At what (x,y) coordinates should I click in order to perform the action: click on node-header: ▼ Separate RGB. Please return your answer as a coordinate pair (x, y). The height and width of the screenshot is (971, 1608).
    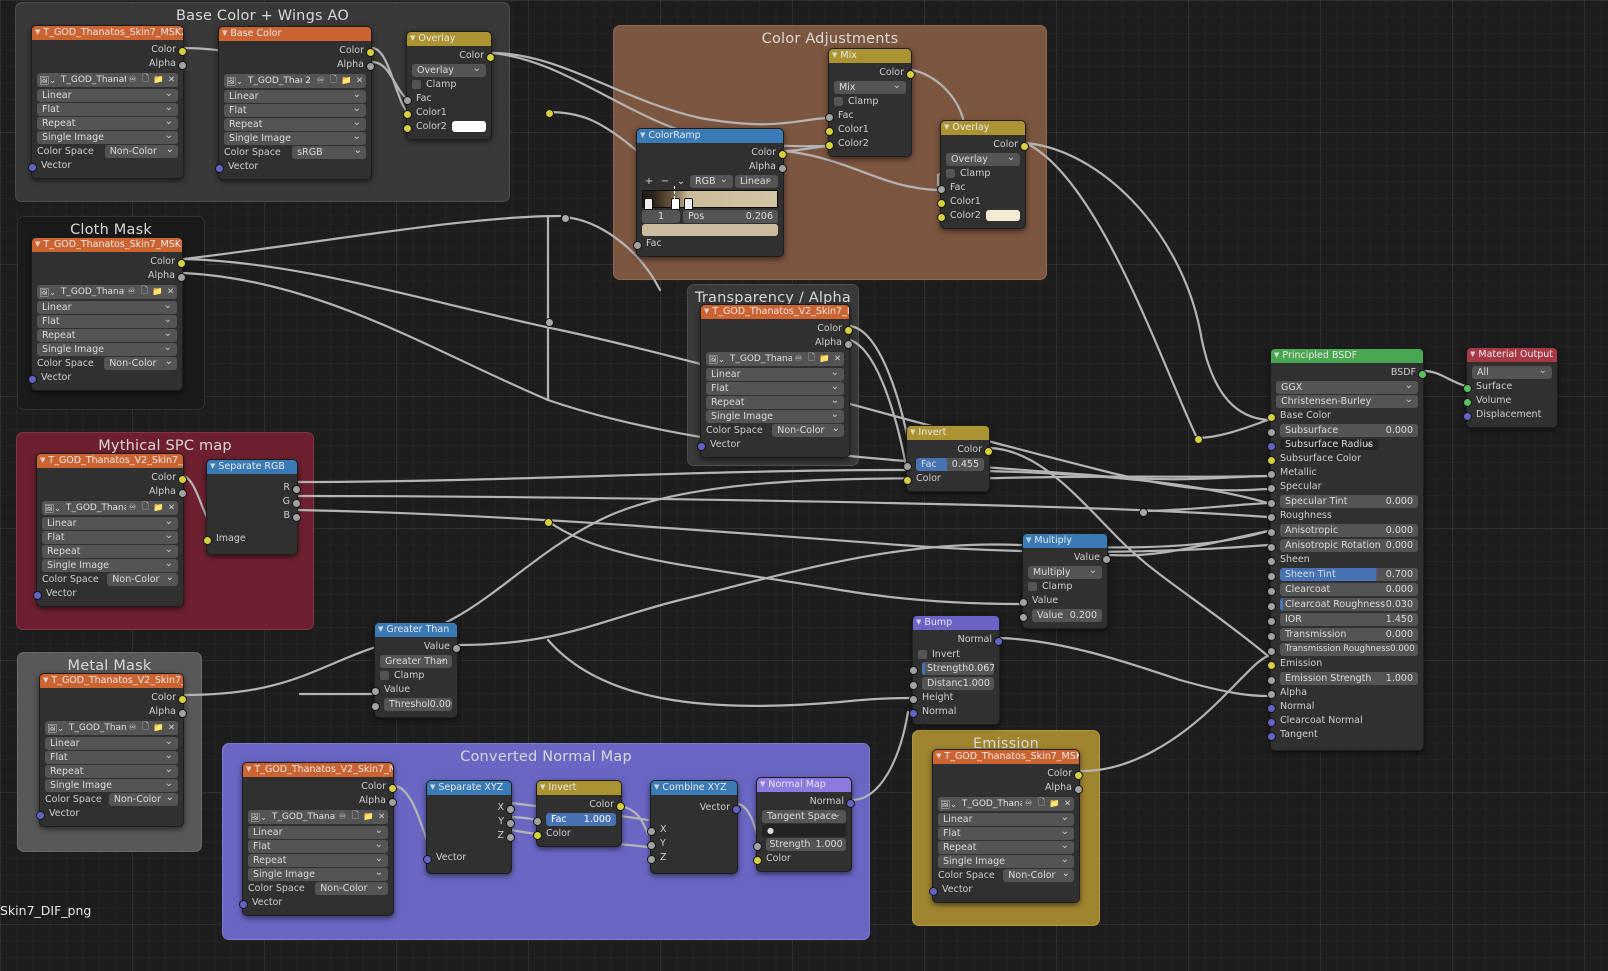
    Looking at the image, I should click on (252, 467).